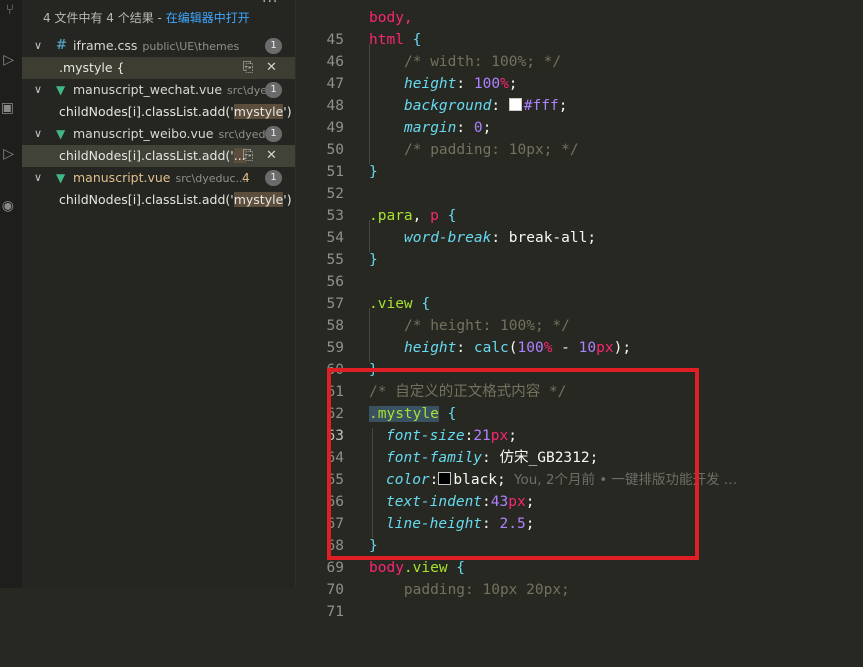  What do you see at coordinates (425, 436) in the screenshot?
I see `property: font-size` at bounding box center [425, 436].